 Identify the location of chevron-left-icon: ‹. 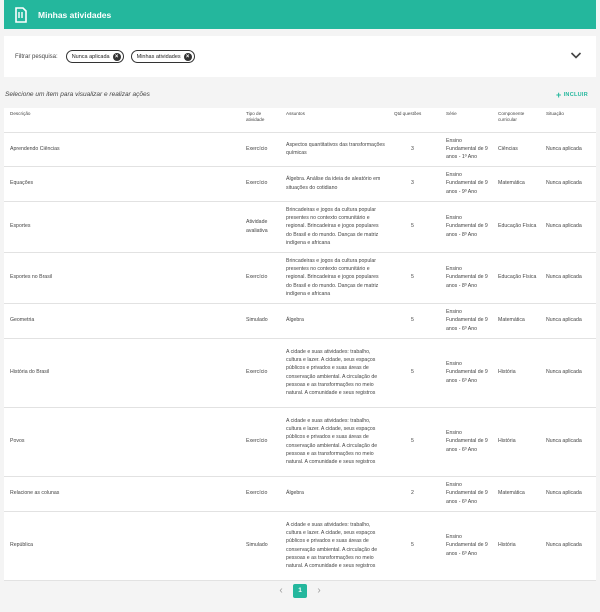
(281, 591).